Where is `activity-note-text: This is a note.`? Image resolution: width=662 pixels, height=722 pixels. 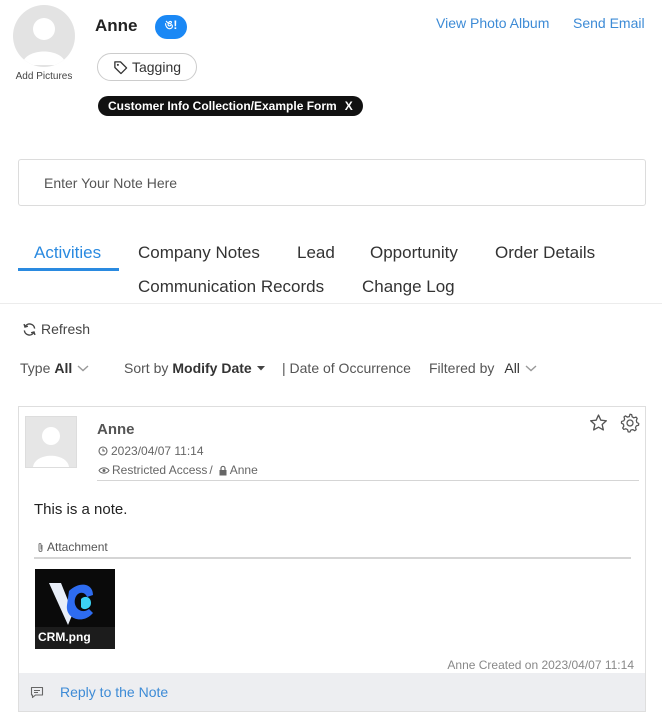 activity-note-text: This is a note. is located at coordinates (81, 509).